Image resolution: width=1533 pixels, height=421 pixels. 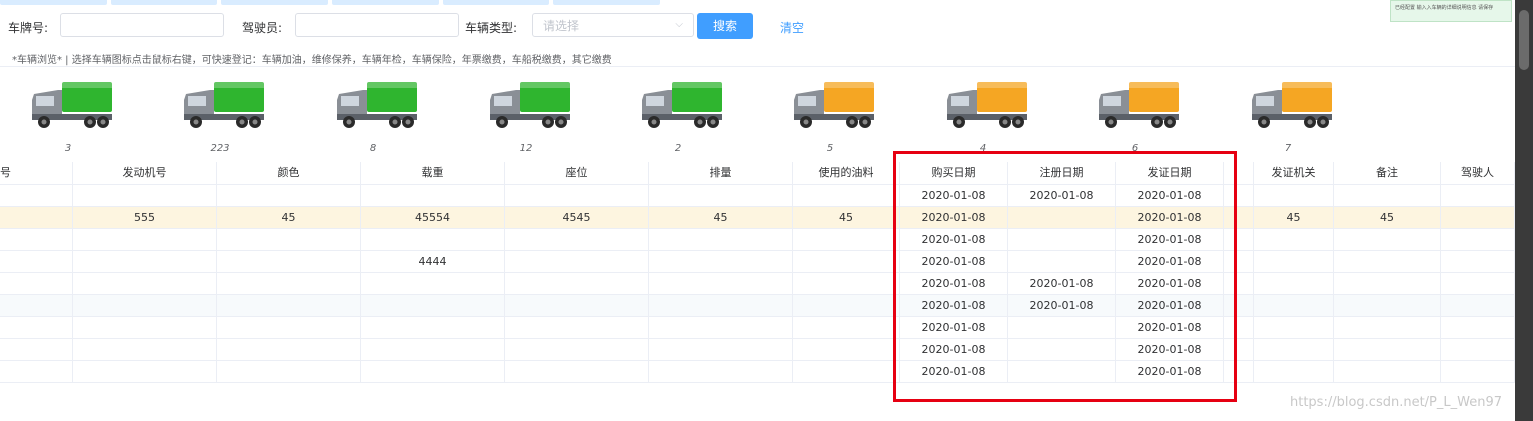 What do you see at coordinates (577, 173) in the screenshot?
I see `column-header: 座位` at bounding box center [577, 173].